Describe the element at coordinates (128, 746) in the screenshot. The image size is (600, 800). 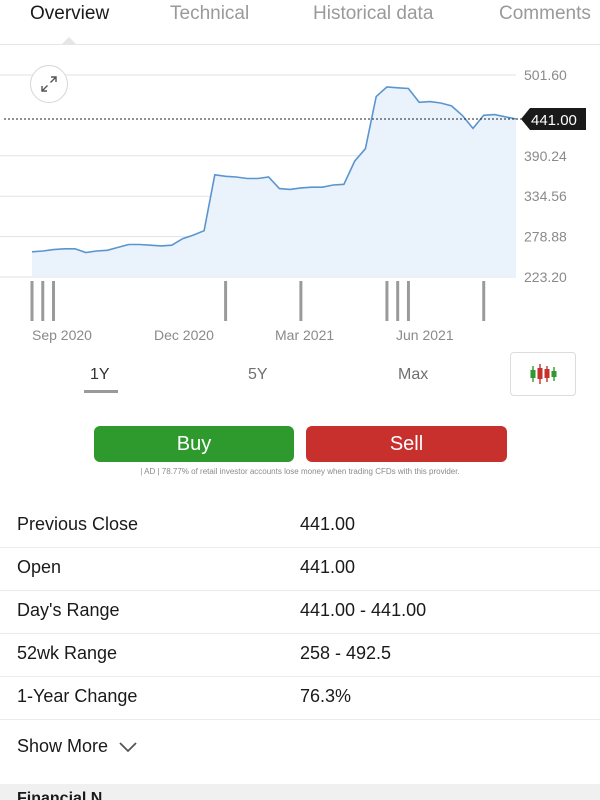
I see `chevron-down-icon` at that location.